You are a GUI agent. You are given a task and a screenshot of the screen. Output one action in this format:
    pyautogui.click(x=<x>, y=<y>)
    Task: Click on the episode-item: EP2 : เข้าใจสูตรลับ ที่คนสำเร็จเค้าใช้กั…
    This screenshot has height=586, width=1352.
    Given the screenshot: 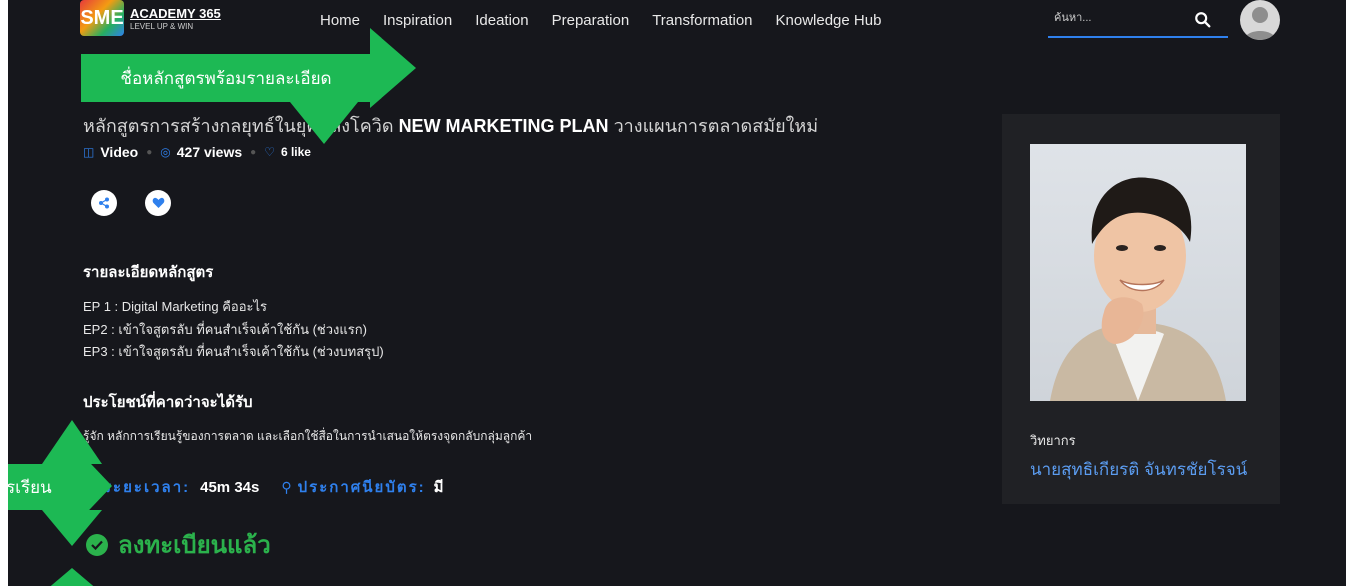 What is the action you would take?
    pyautogui.click(x=225, y=329)
    